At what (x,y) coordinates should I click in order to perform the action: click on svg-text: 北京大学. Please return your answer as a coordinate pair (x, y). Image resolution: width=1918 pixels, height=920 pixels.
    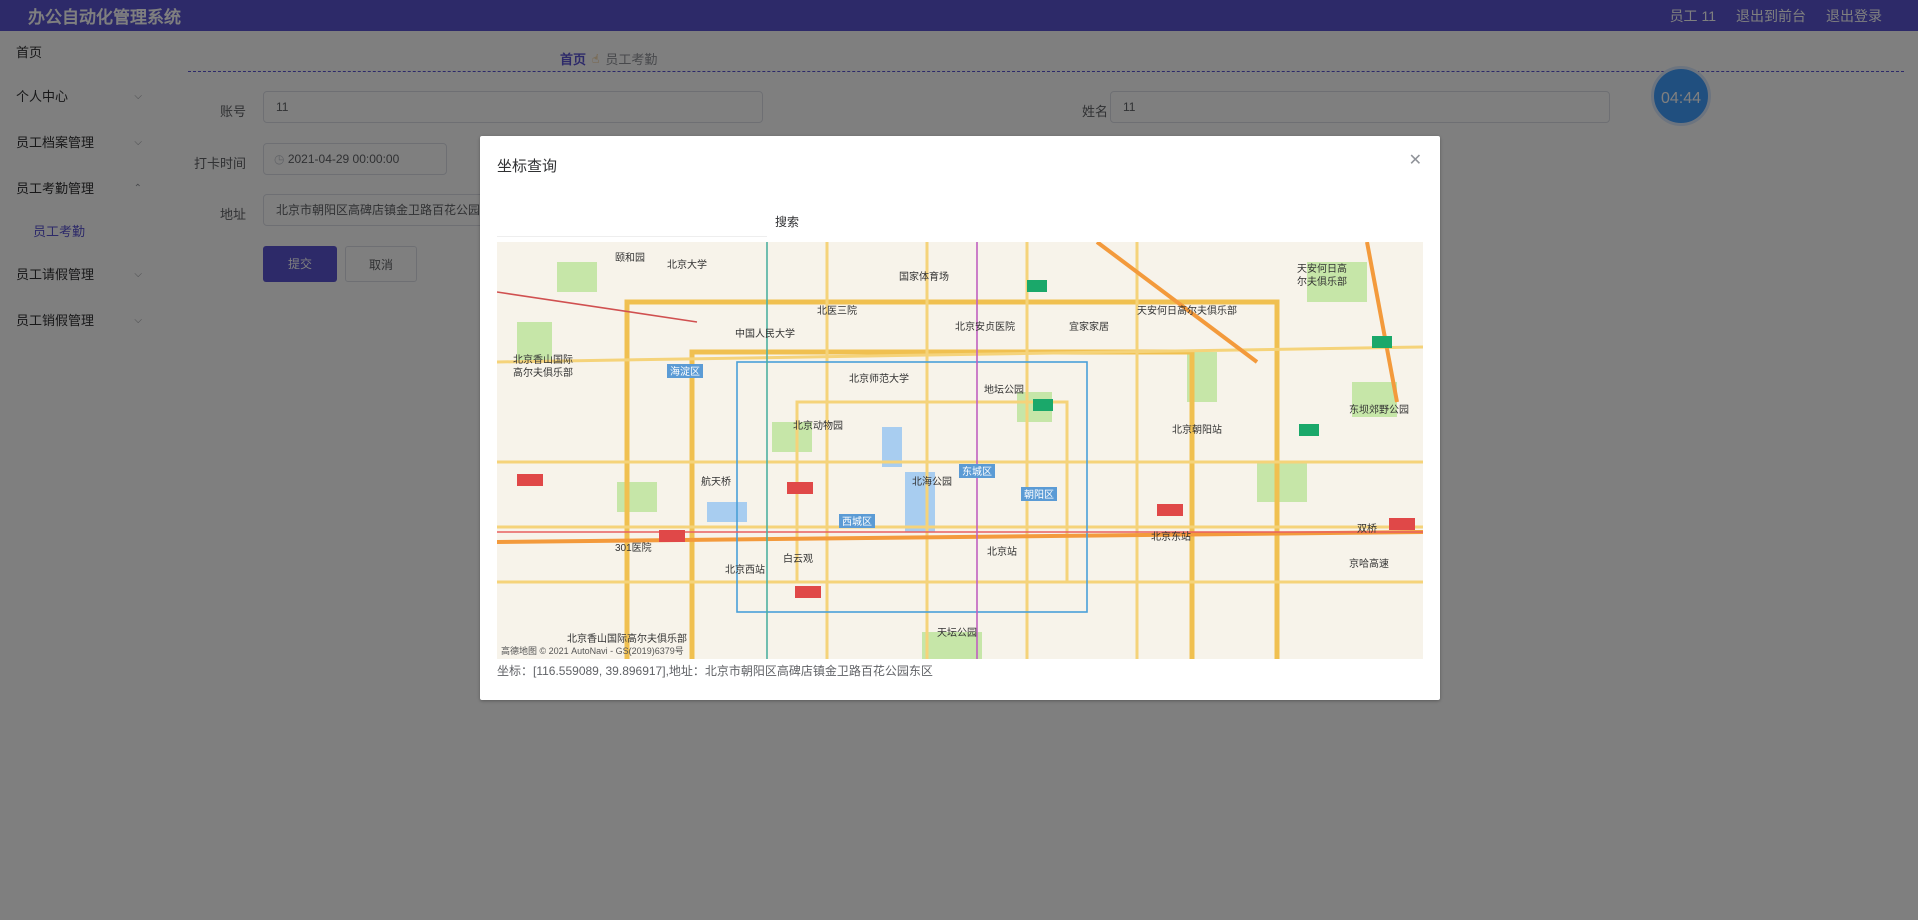
    Looking at the image, I should click on (687, 264).